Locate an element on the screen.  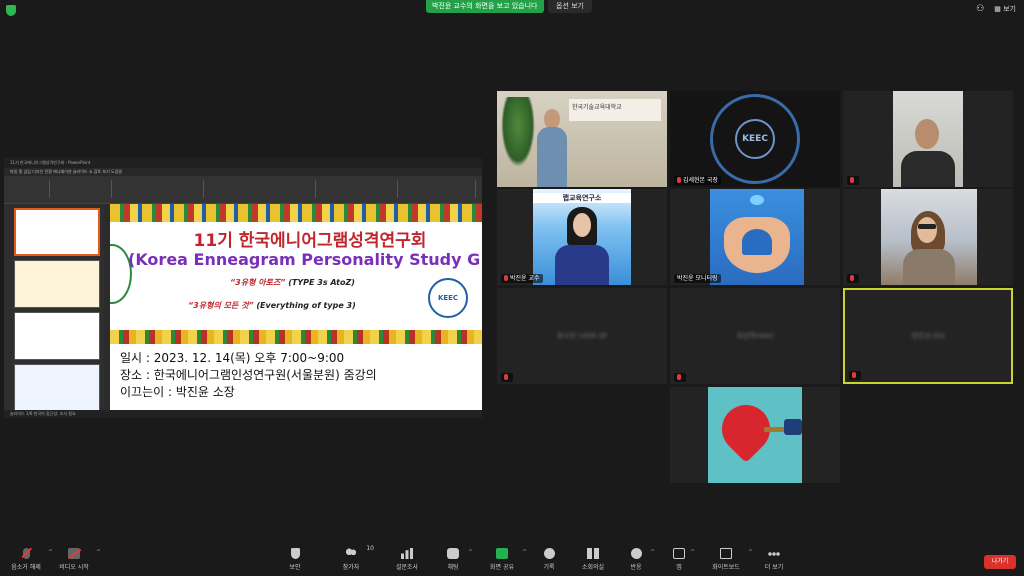
participant-tile: 랩교육연구소 박진윤 교수 is located at coordinates (582, 237).